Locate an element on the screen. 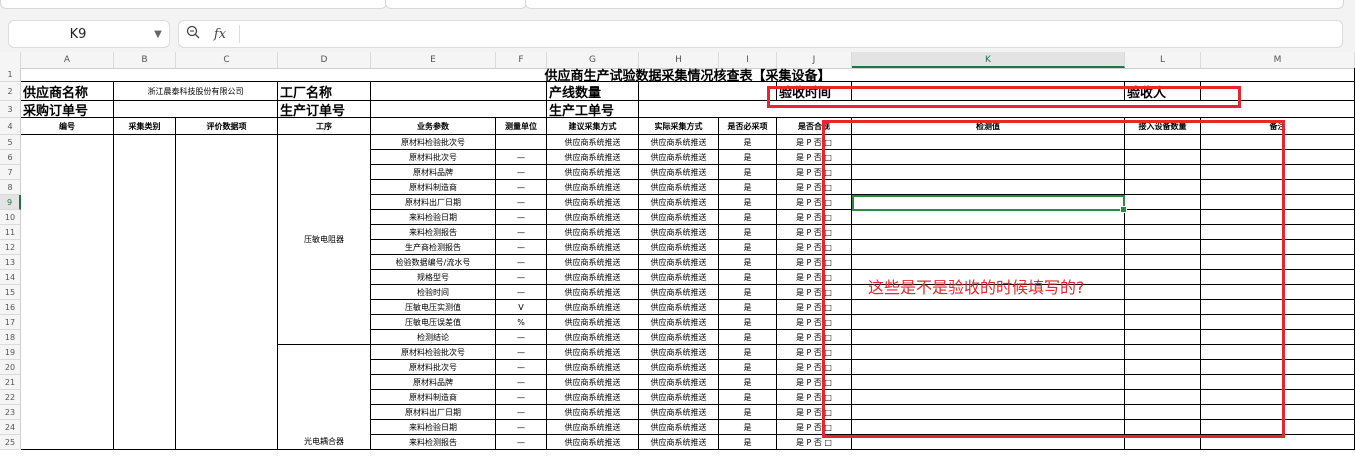 The width and height of the screenshot is (1355, 461). row-header-16: 16 is located at coordinates (10, 307).